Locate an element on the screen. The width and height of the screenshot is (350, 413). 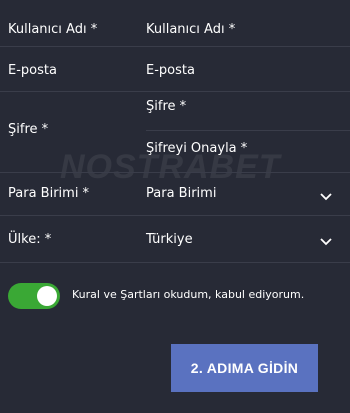
currency-select: Para Birimi is located at coordinates (181, 193).